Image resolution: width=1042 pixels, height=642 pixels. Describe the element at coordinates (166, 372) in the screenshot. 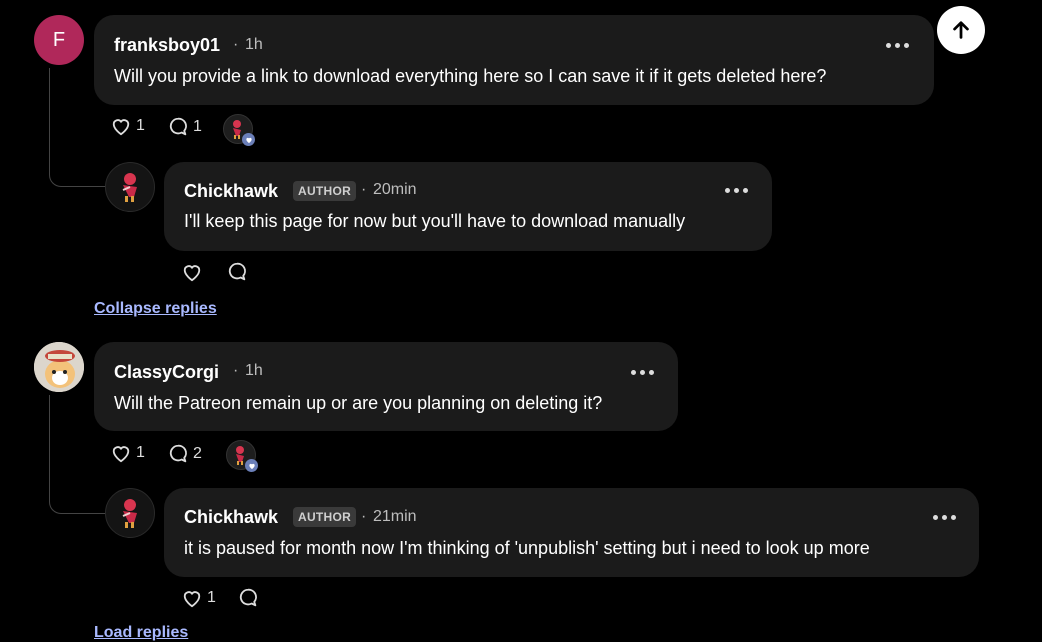

I see `comment-author: ClassyCorgi` at that location.